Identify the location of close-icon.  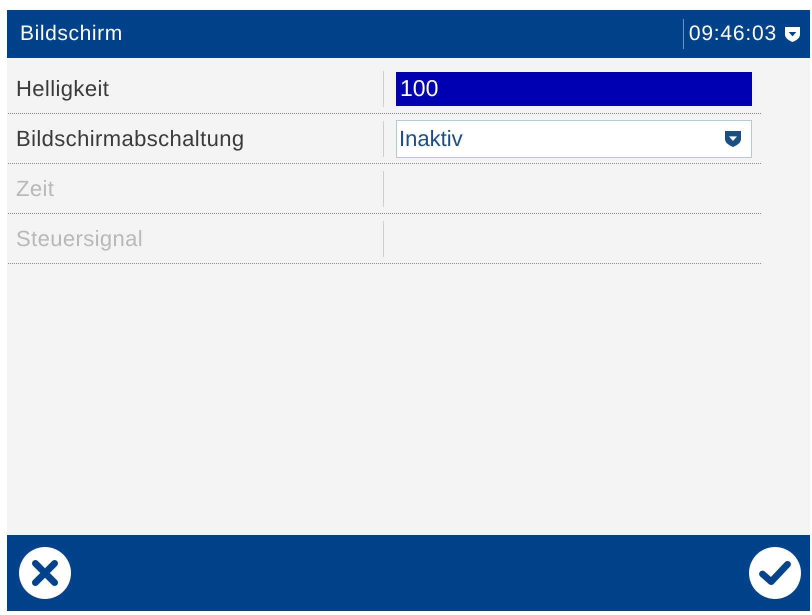
(45, 573).